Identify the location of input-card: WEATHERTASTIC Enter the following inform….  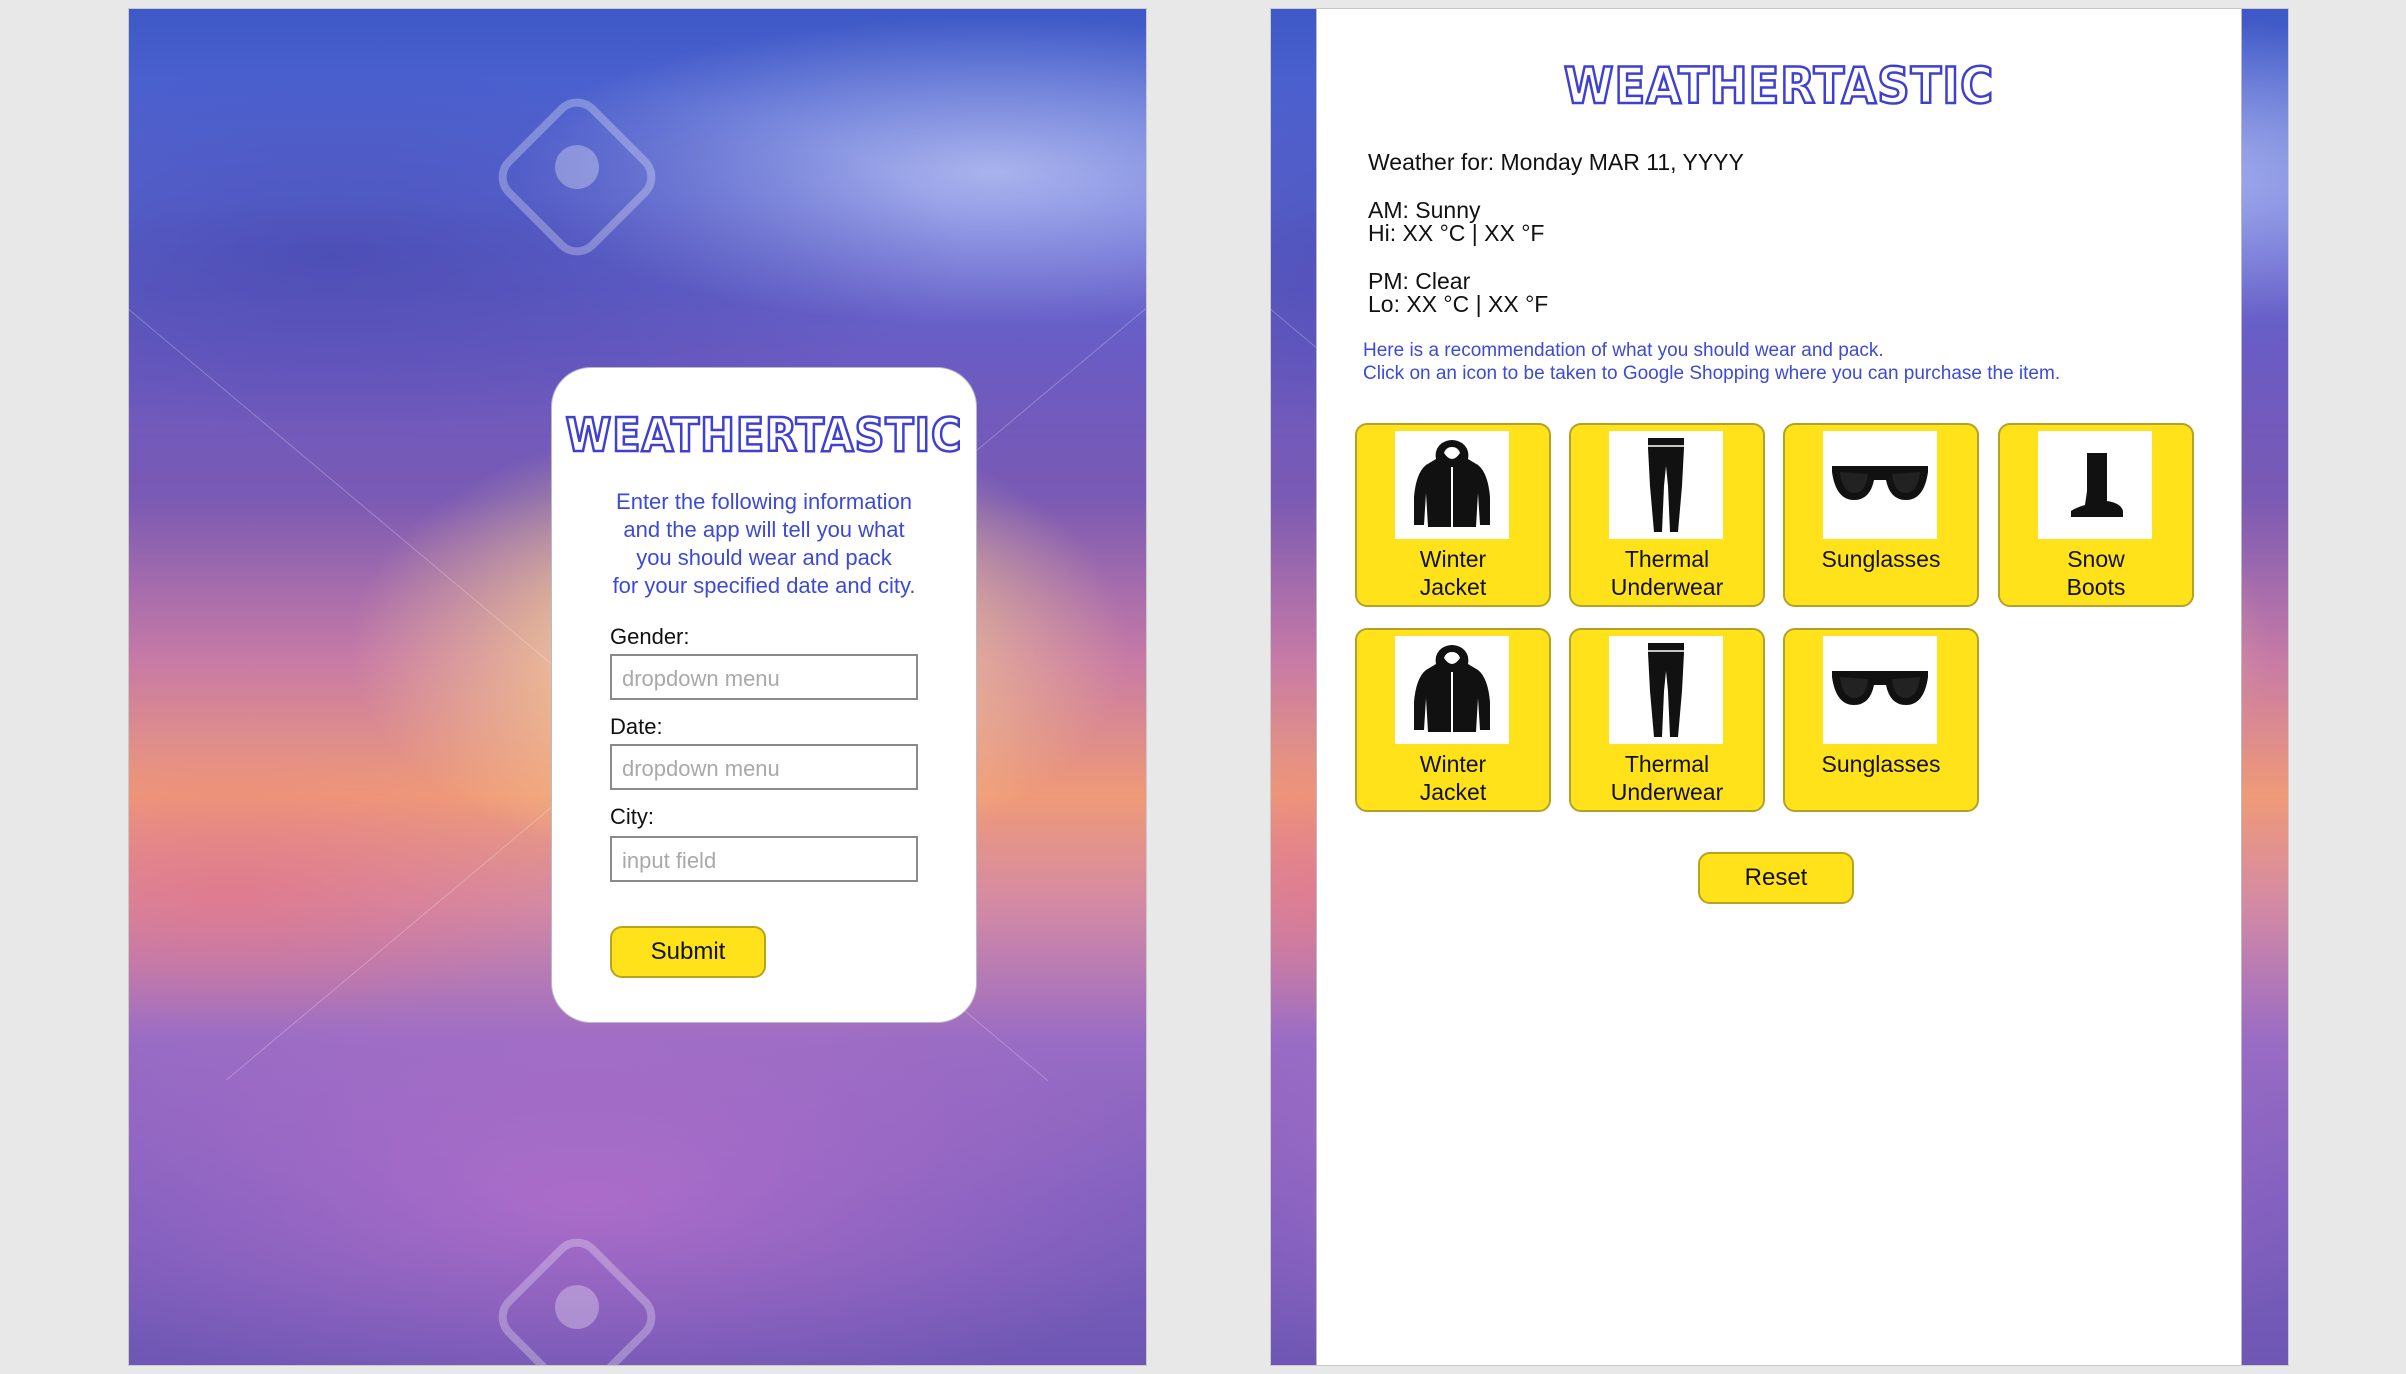
(764, 695).